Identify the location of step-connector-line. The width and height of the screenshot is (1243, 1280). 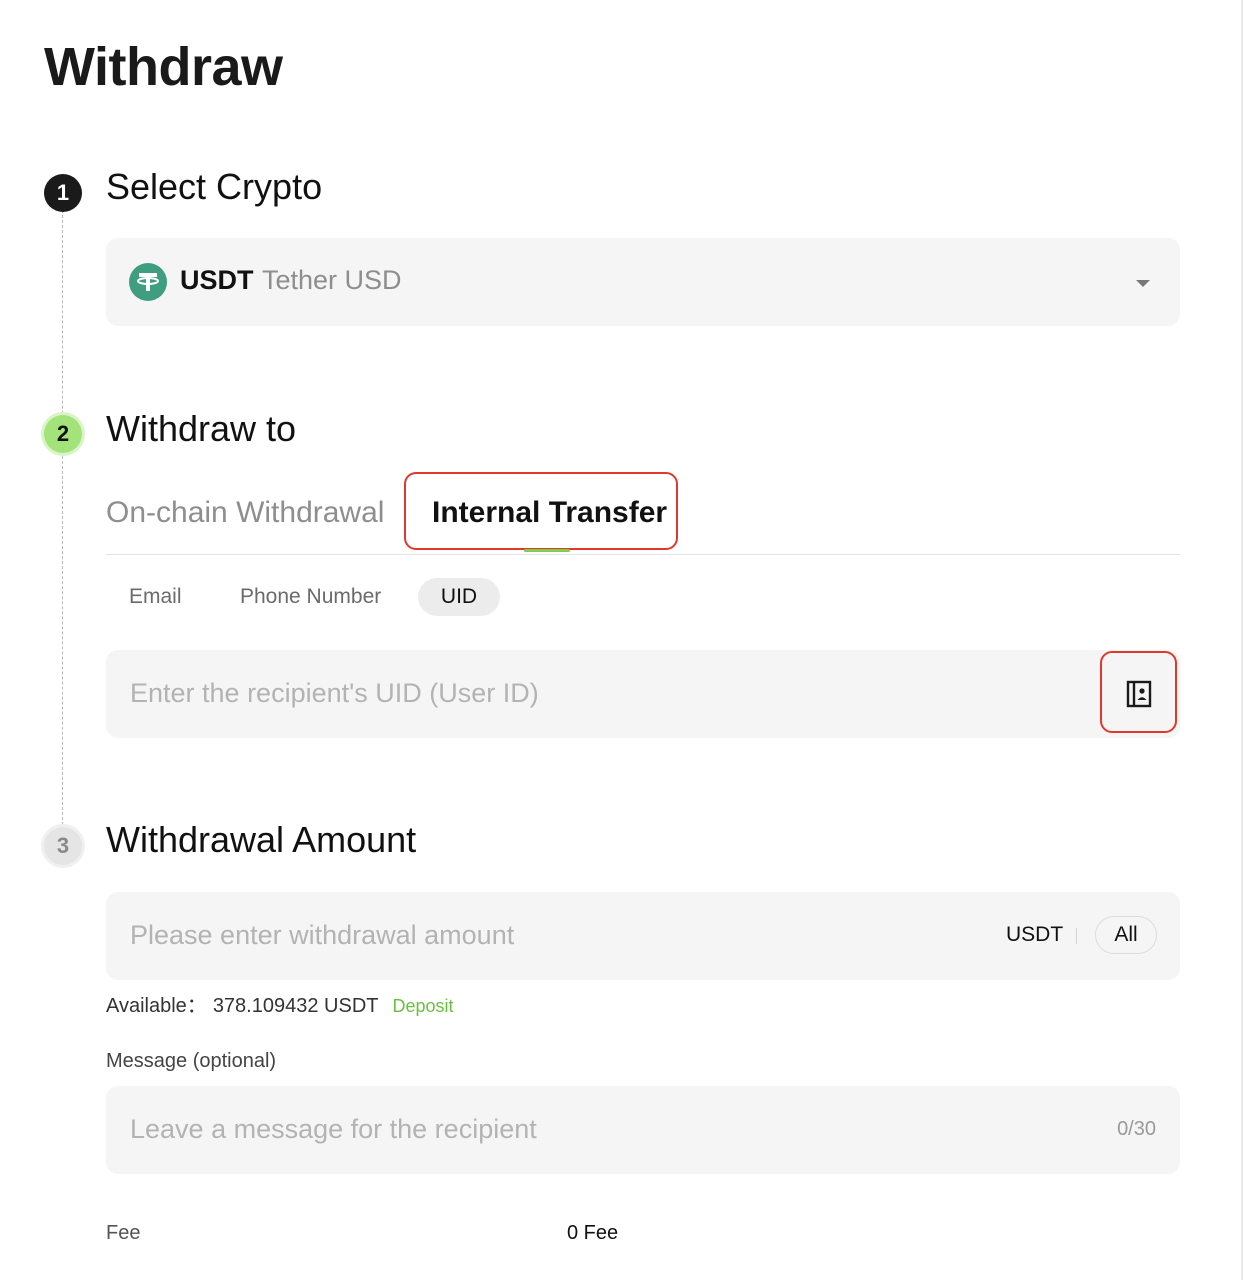
(62, 517).